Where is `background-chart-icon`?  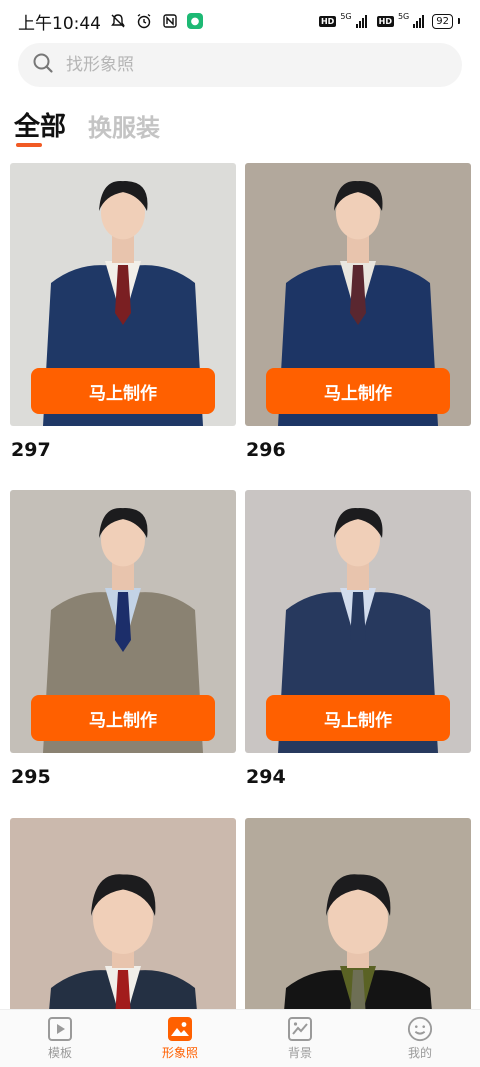 background-chart-icon is located at coordinates (300, 1029).